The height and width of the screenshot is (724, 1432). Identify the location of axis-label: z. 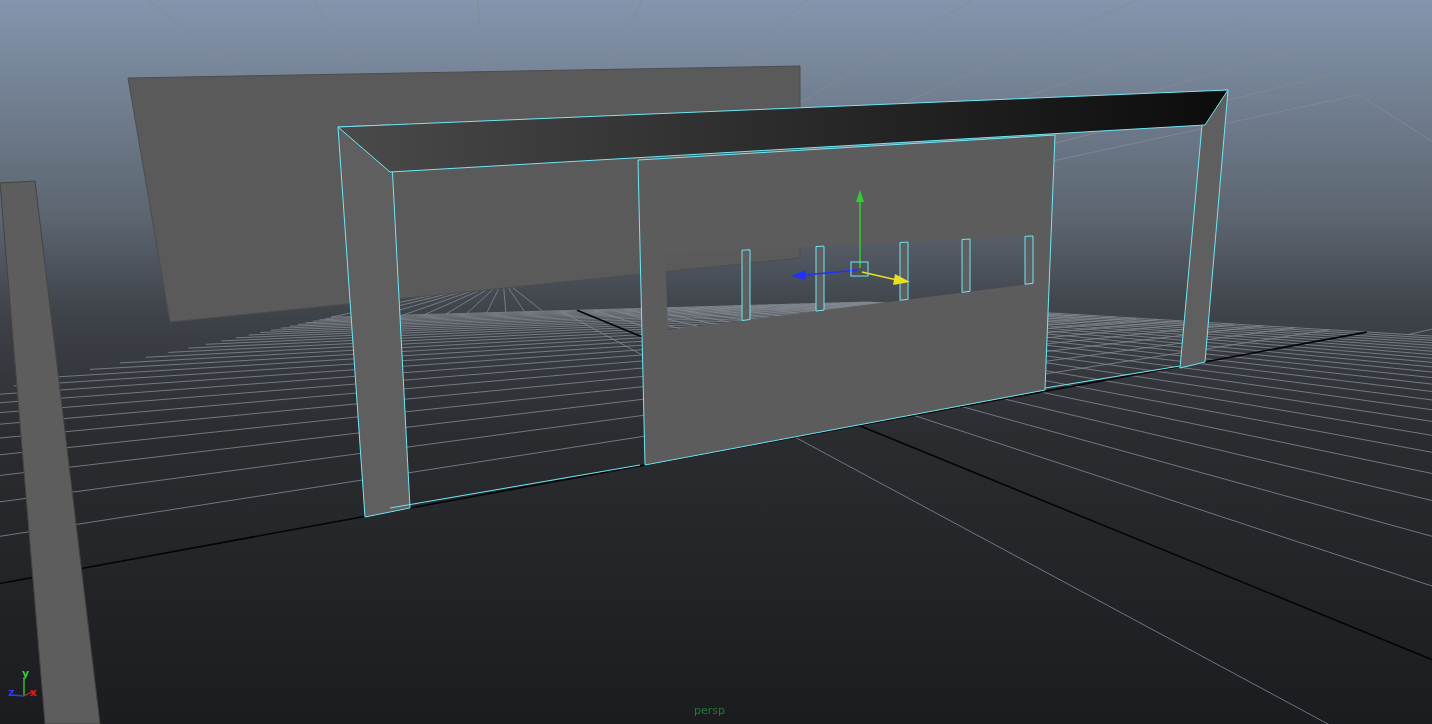
(11, 692).